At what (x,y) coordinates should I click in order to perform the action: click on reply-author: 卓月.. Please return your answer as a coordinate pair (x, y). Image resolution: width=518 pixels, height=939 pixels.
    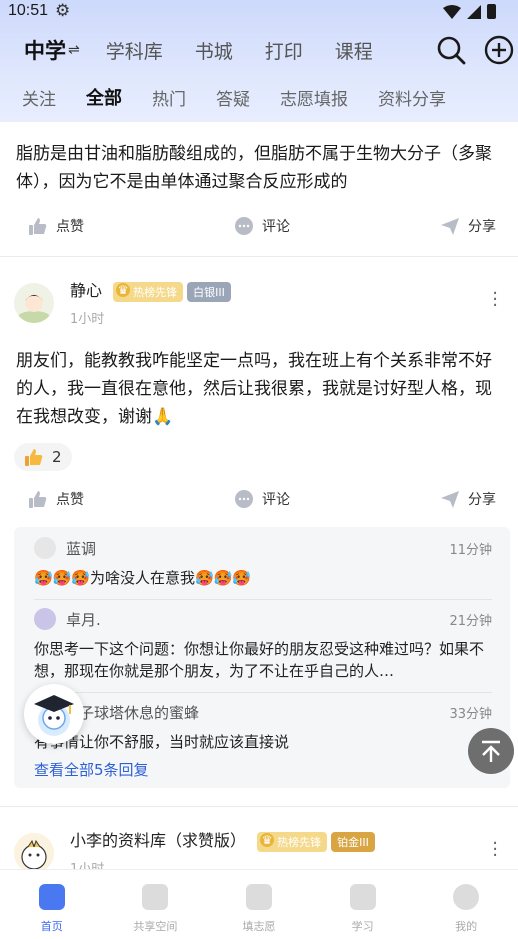
    Looking at the image, I should click on (83, 619).